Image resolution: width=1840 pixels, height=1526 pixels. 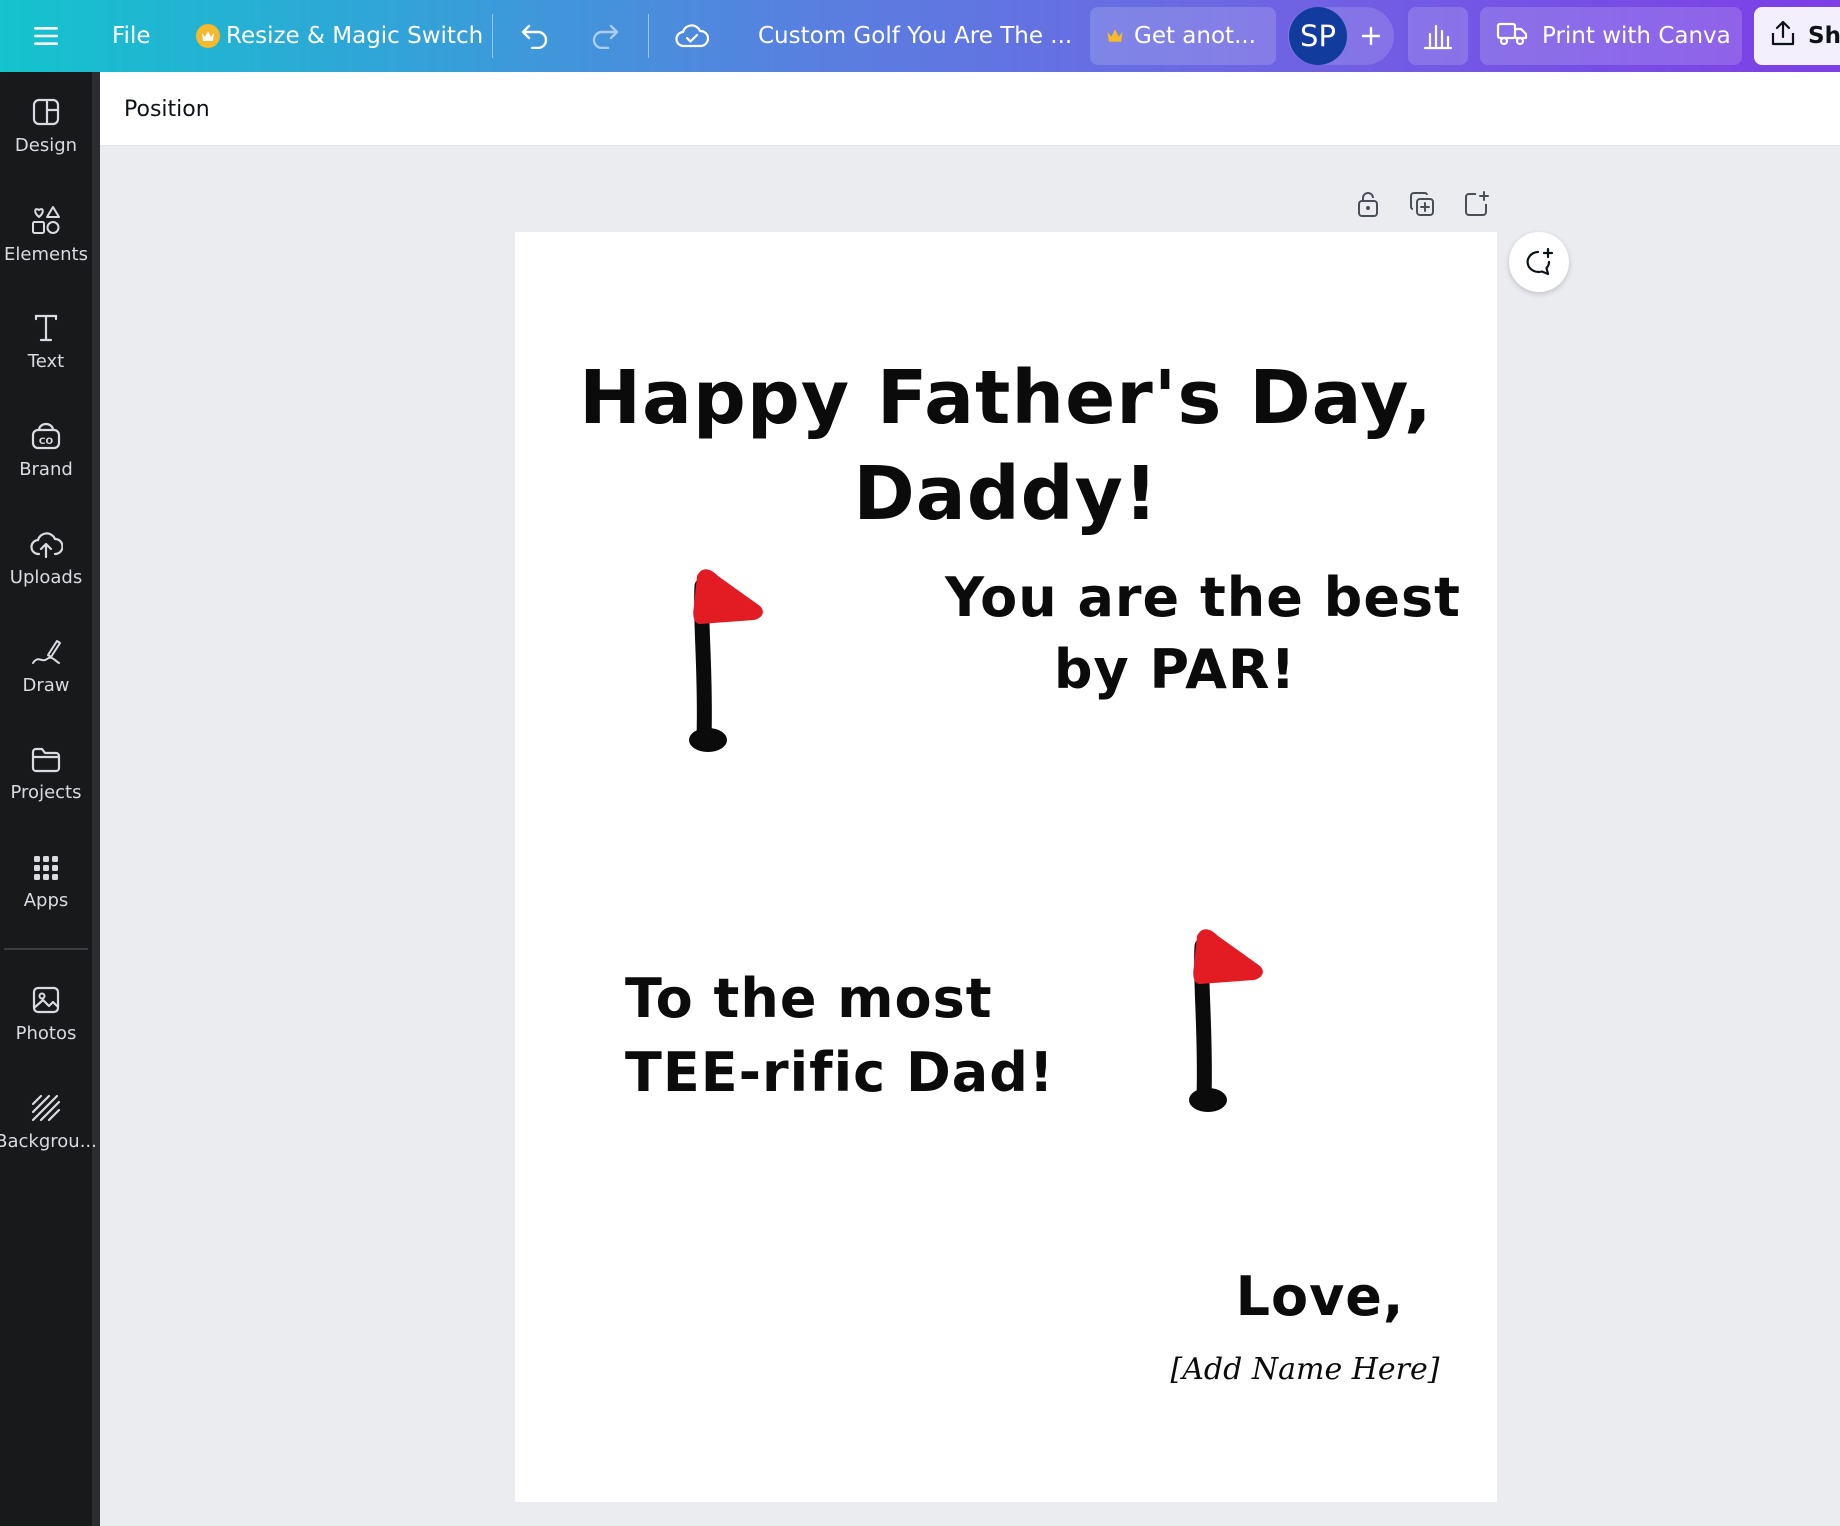 I want to click on delivery-truck-icon, so click(x=1512, y=36).